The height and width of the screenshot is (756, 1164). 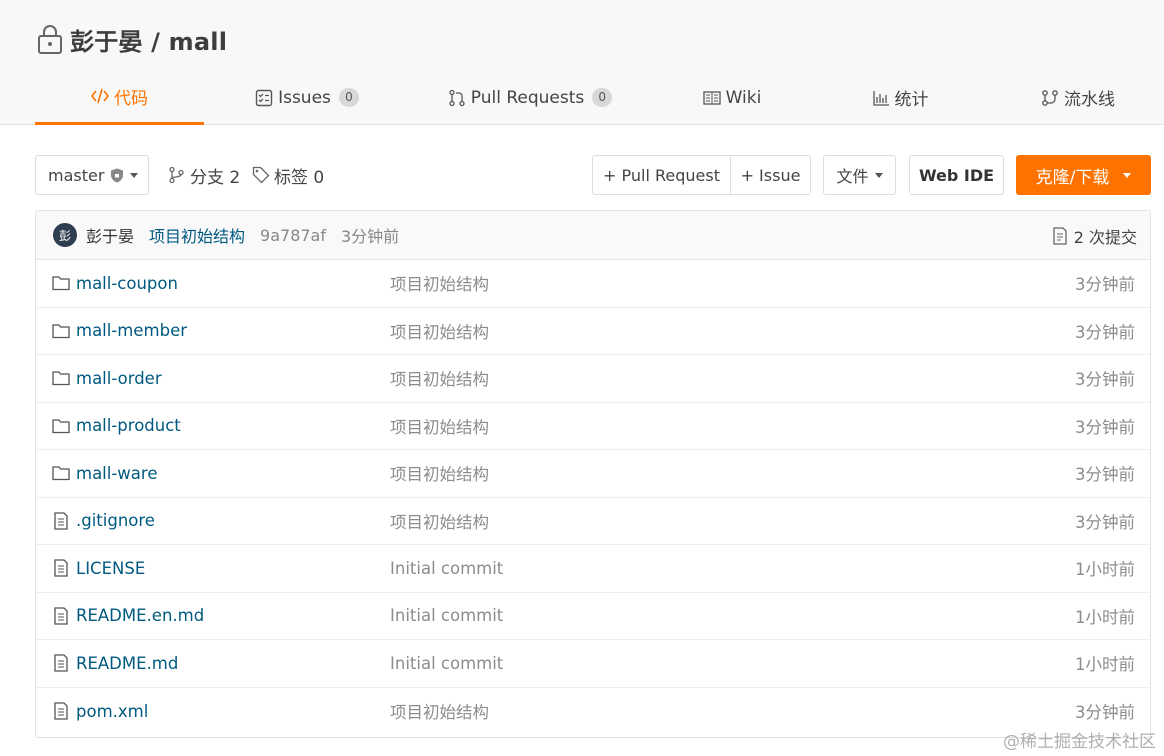 I want to click on tab-label: Issues, so click(x=304, y=97).